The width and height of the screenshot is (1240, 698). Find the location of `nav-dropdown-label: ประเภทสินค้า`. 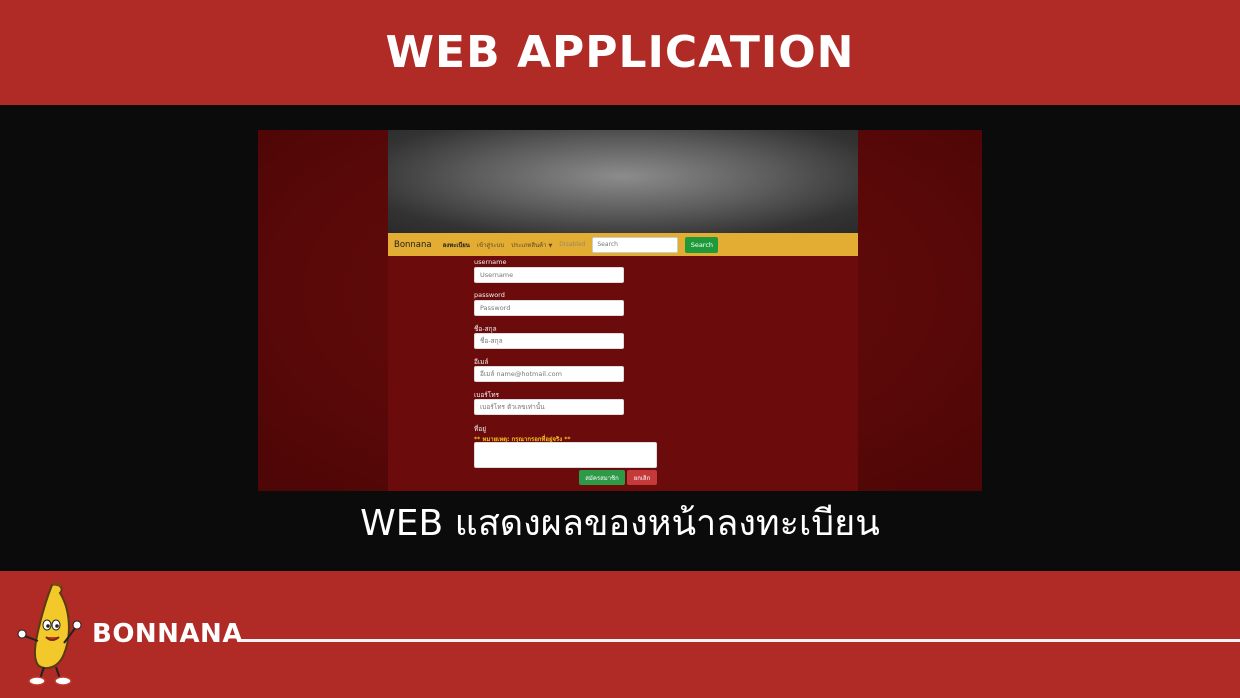

nav-dropdown-label: ประเภทสินค้า is located at coordinates (529, 245).